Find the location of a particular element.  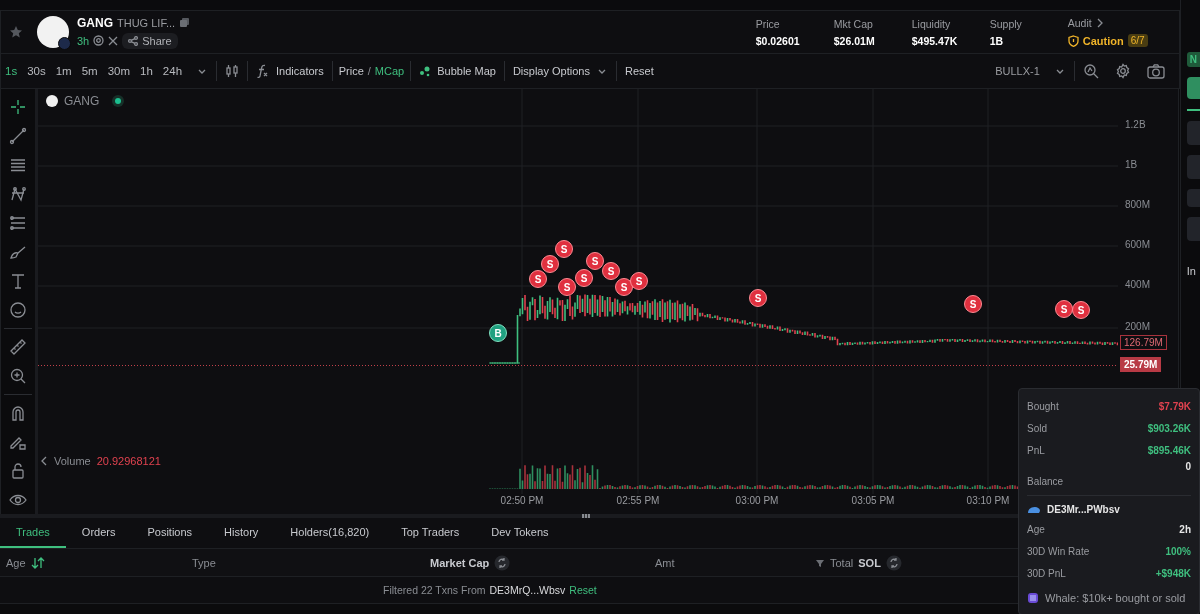

copy-icon is located at coordinates (185, 22).